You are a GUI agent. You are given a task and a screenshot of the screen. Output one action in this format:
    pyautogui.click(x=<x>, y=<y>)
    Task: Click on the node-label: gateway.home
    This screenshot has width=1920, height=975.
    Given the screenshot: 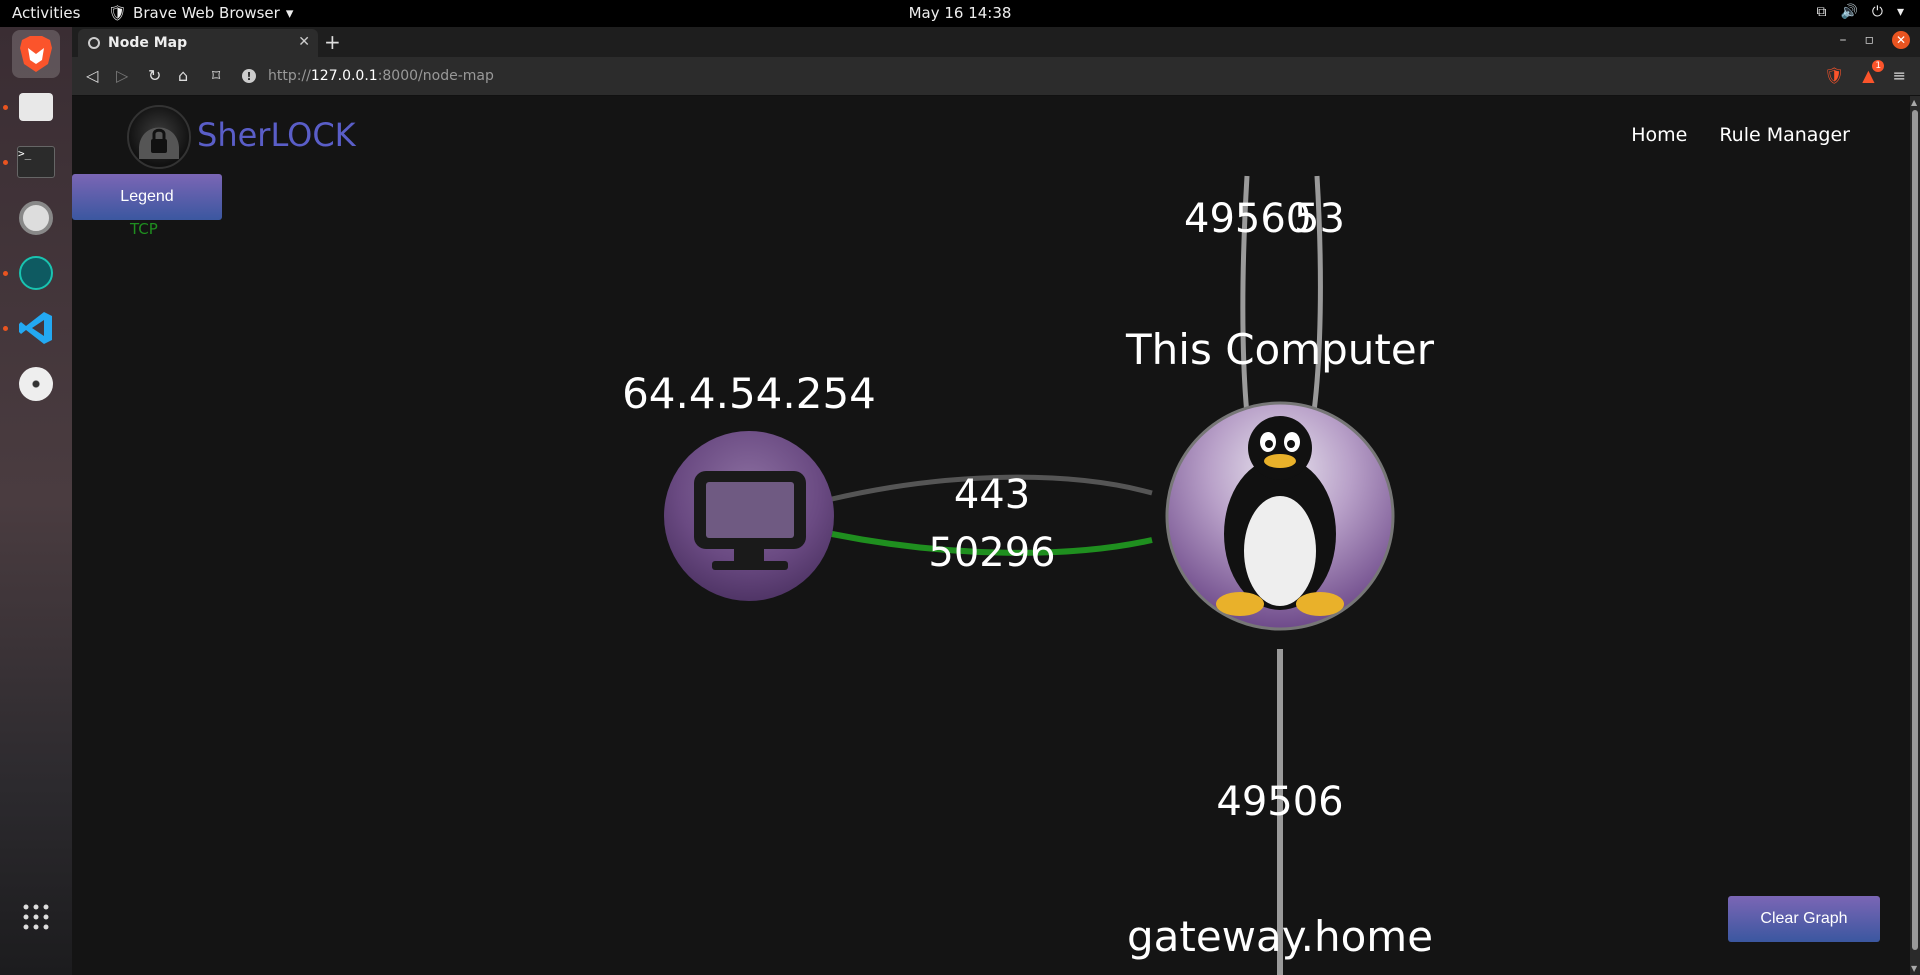 What is the action you would take?
    pyautogui.click(x=1280, y=936)
    